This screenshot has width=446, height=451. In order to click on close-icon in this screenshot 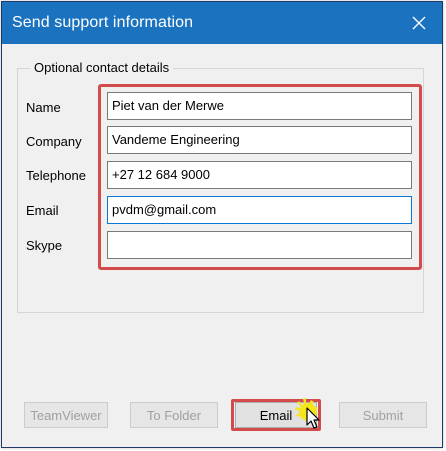, I will do `click(419, 23)`.